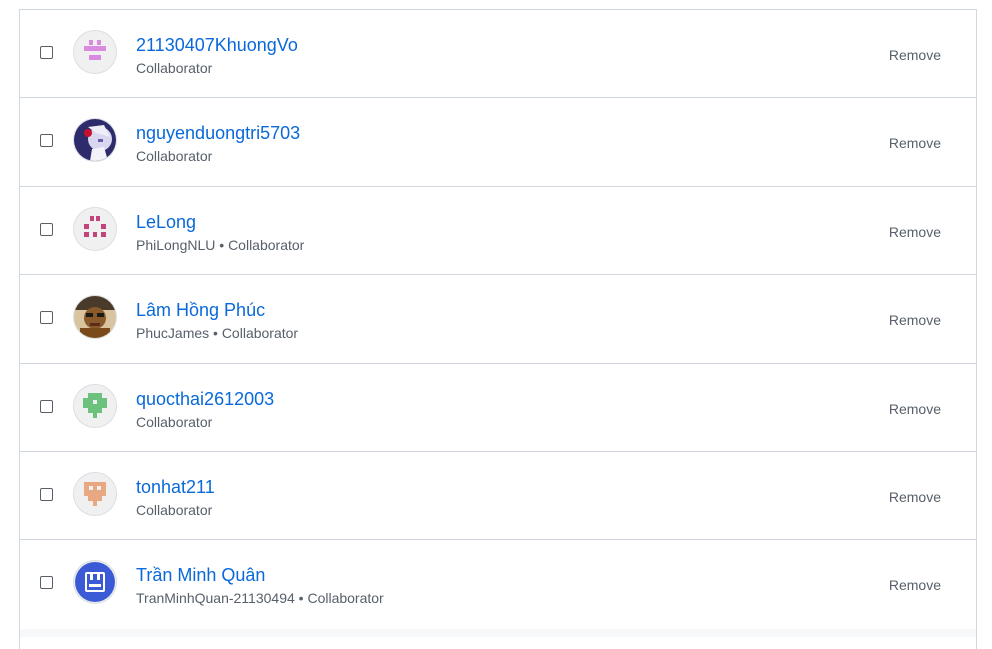  I want to click on blue-robot-avatar, so click(95, 582).